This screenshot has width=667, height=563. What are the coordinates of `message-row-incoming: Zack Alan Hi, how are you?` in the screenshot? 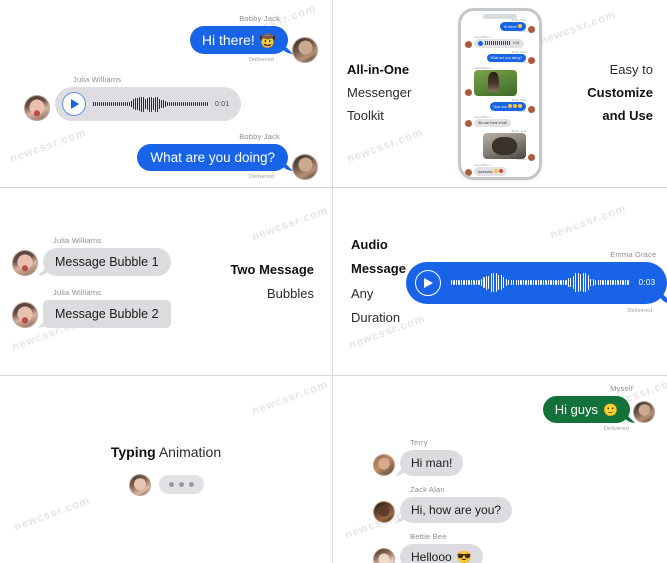 It's located at (514, 504).